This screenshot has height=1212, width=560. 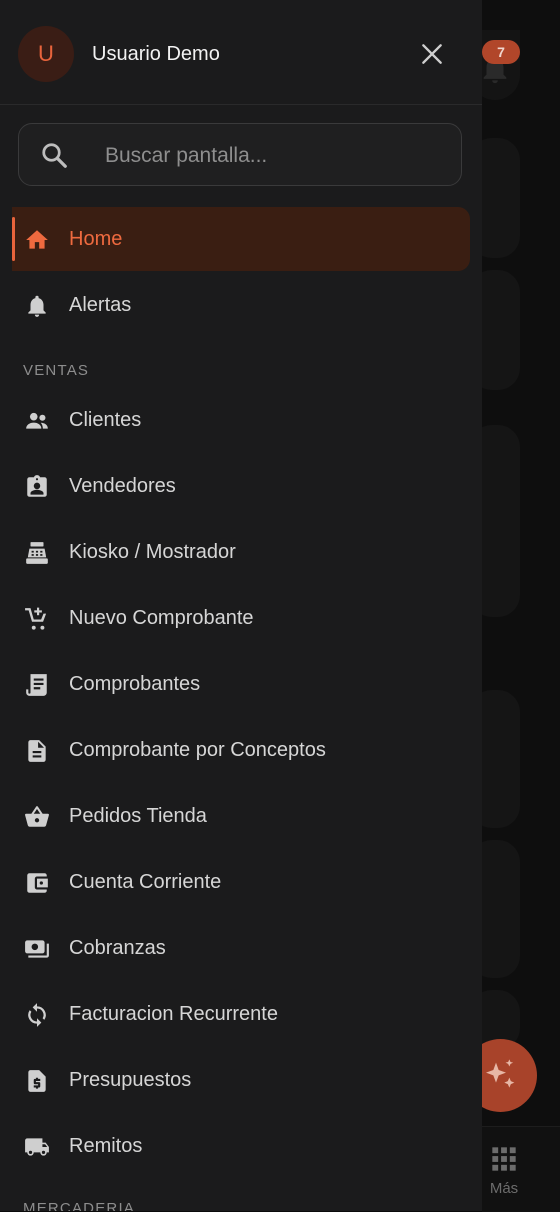 What do you see at coordinates (275, 155) in the screenshot?
I see `search-input` at bounding box center [275, 155].